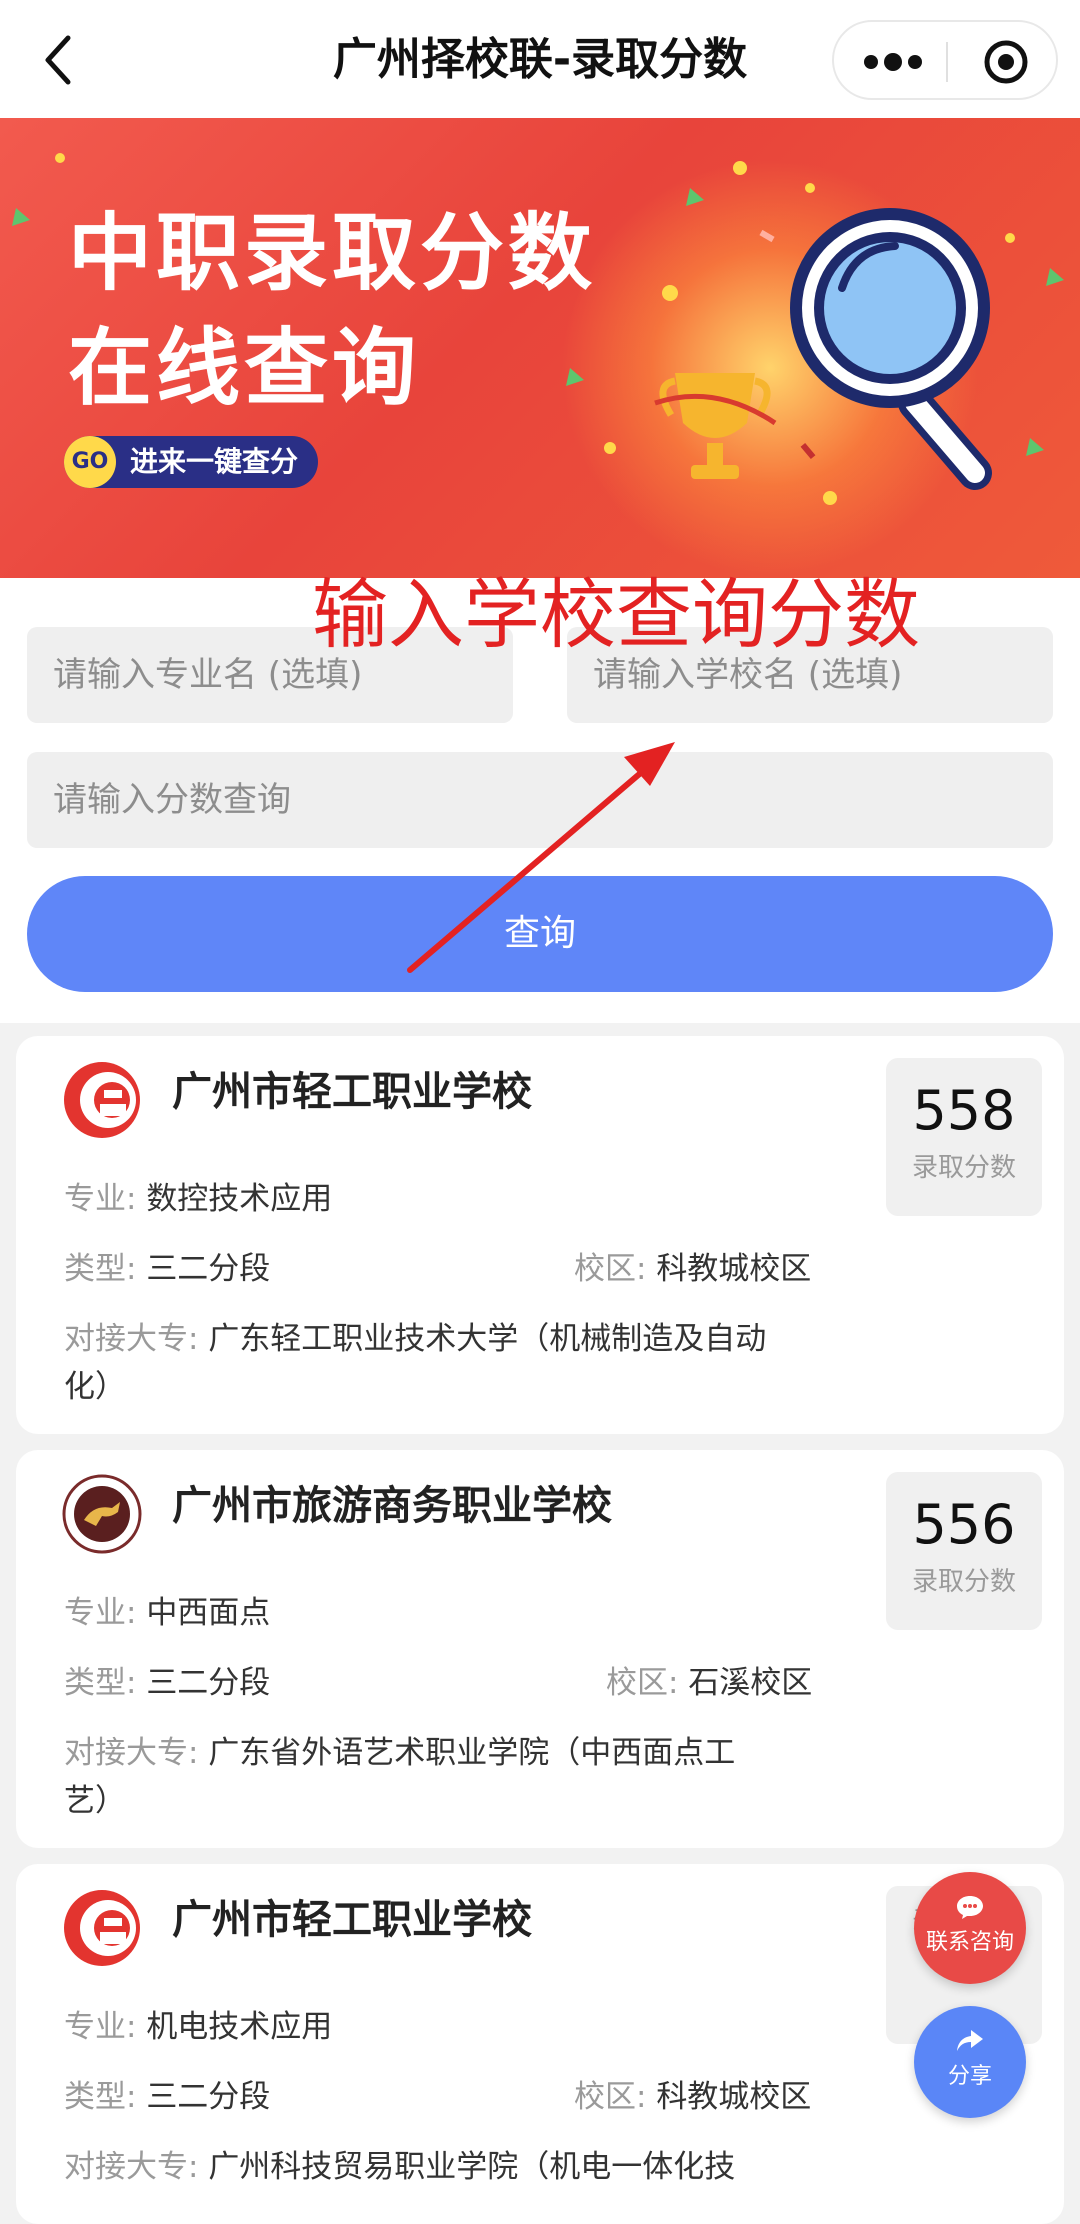  Describe the element at coordinates (970, 1928) in the screenshot. I see `consult-fab: 联系咨询` at that location.